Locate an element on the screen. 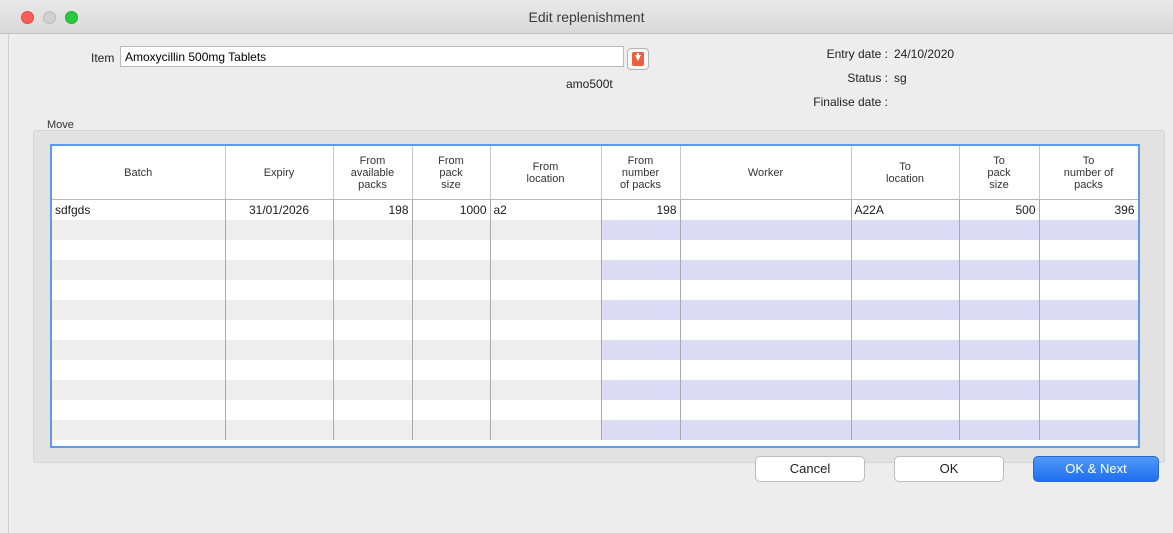 The width and height of the screenshot is (1173, 533). cell-from-location: a2 is located at coordinates (546, 209).